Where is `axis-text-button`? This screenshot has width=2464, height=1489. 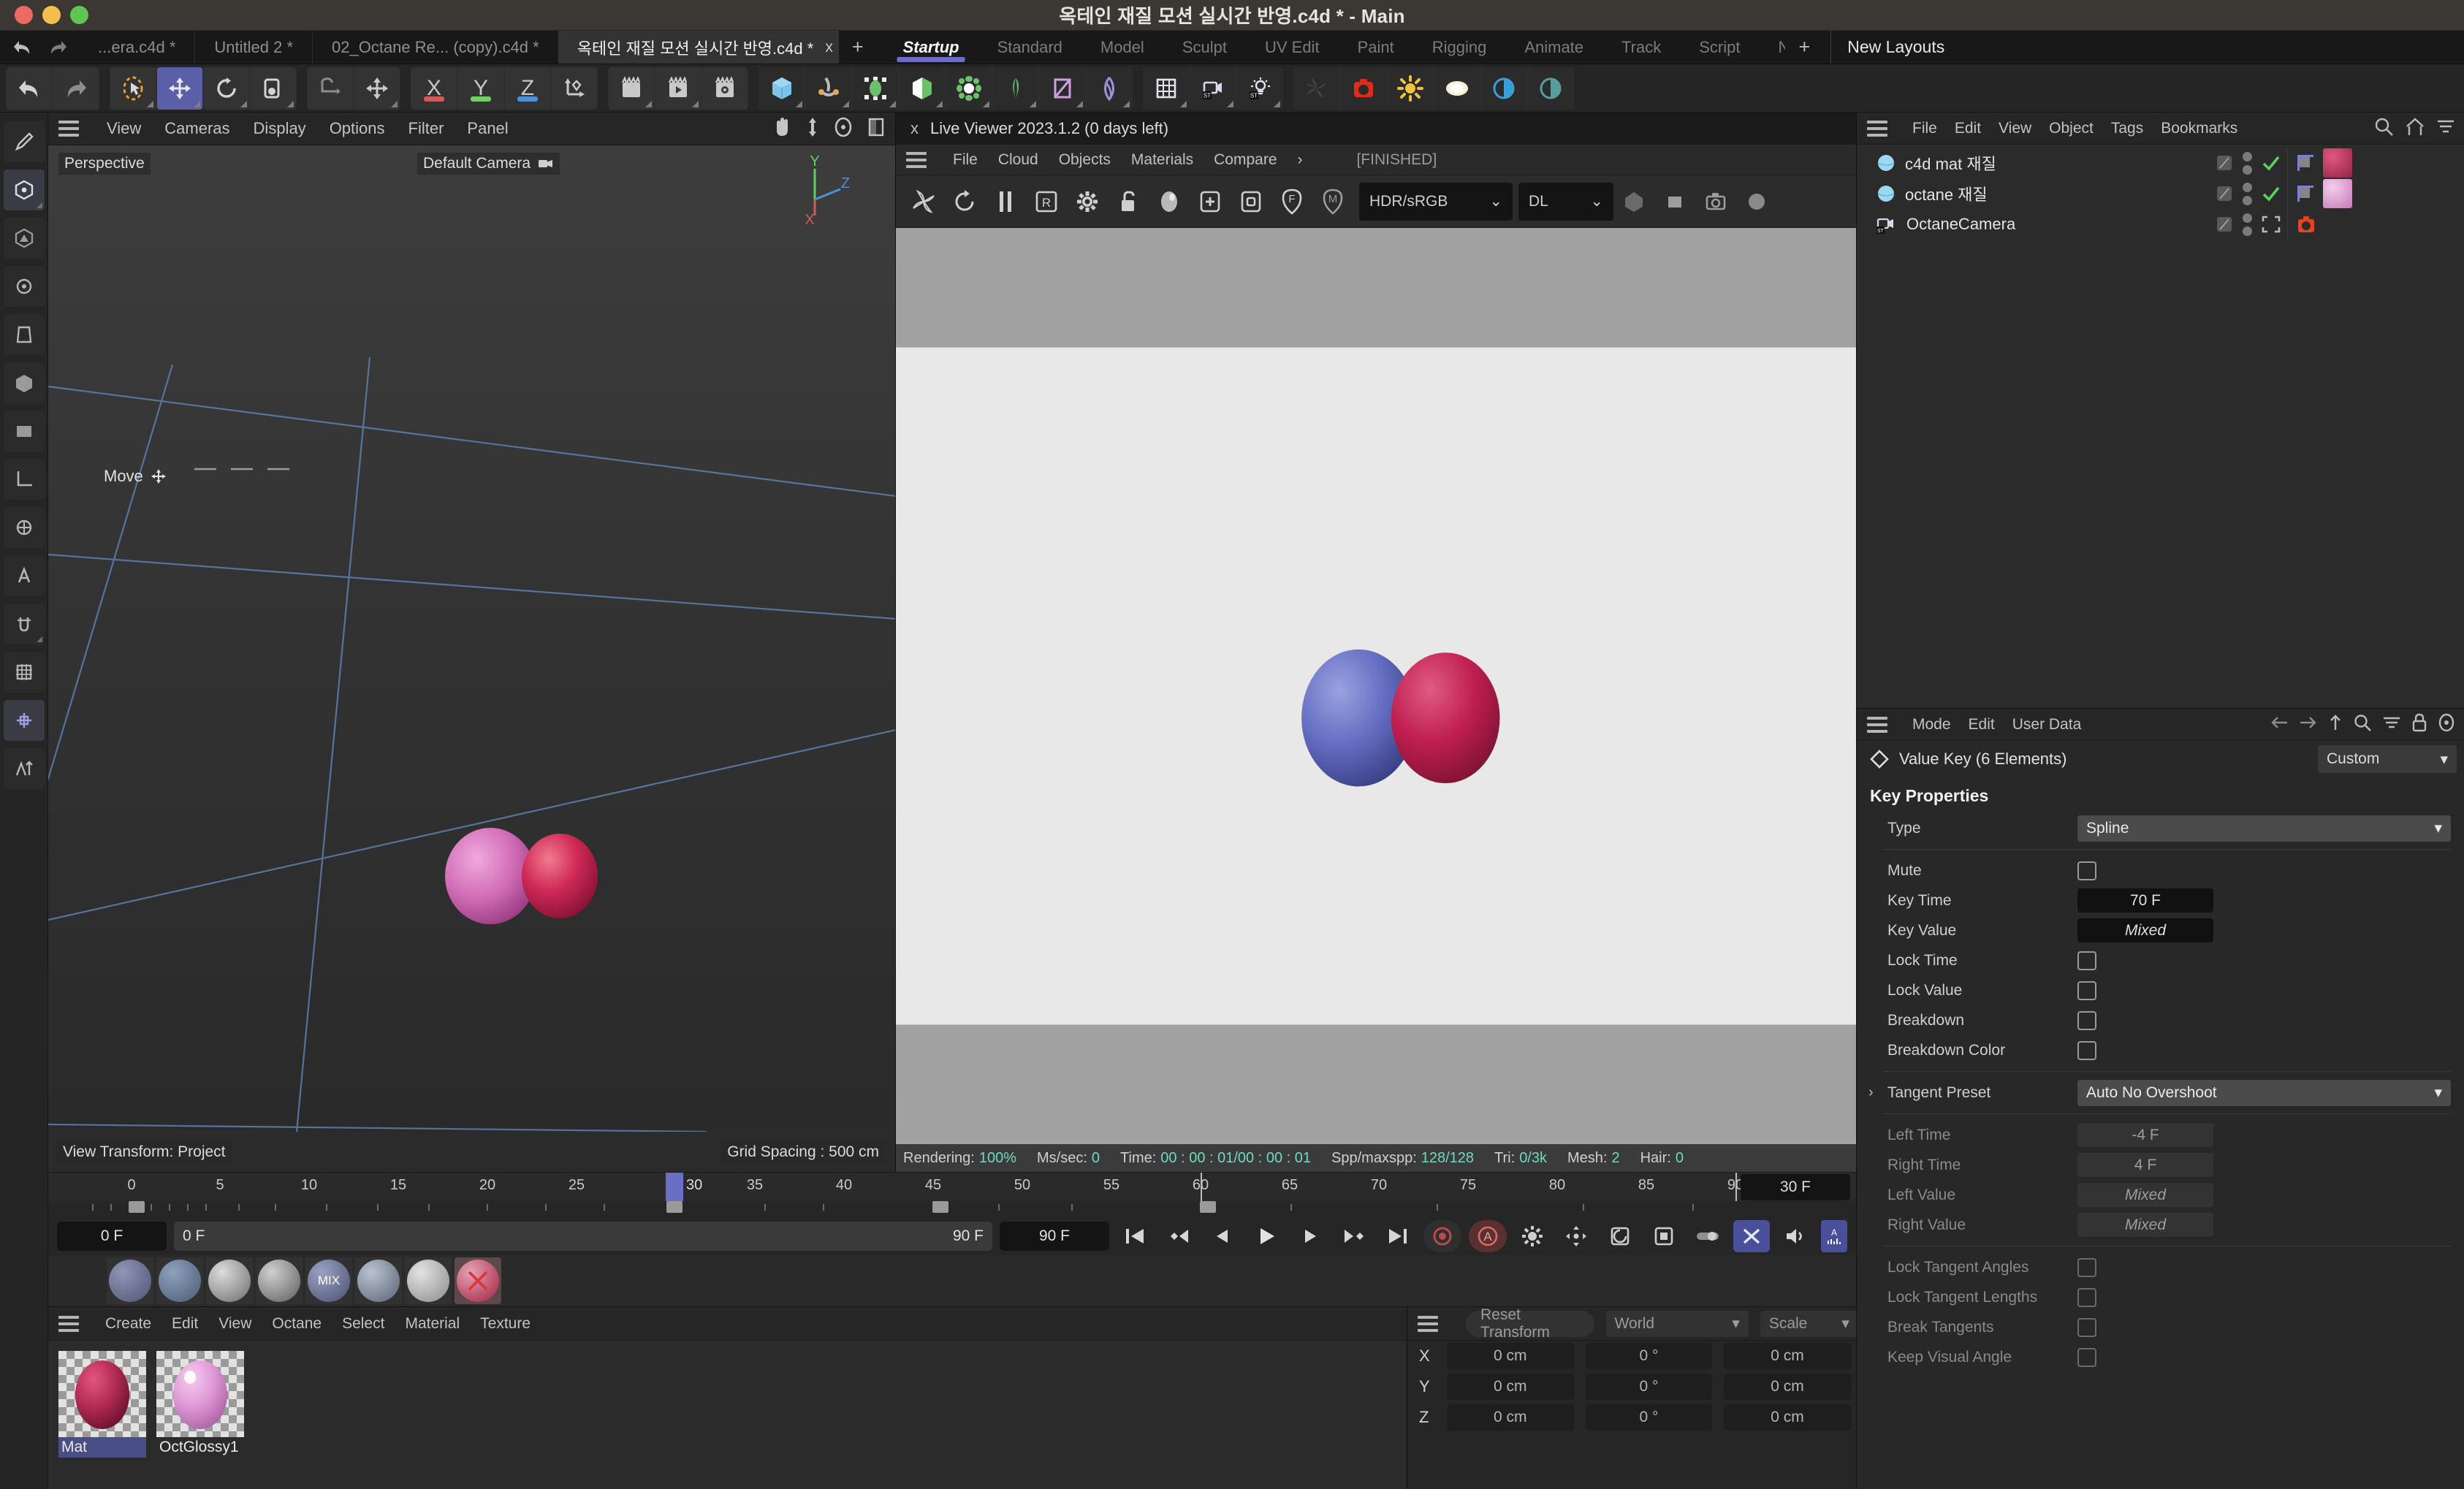
axis-text-button is located at coordinates (24, 768).